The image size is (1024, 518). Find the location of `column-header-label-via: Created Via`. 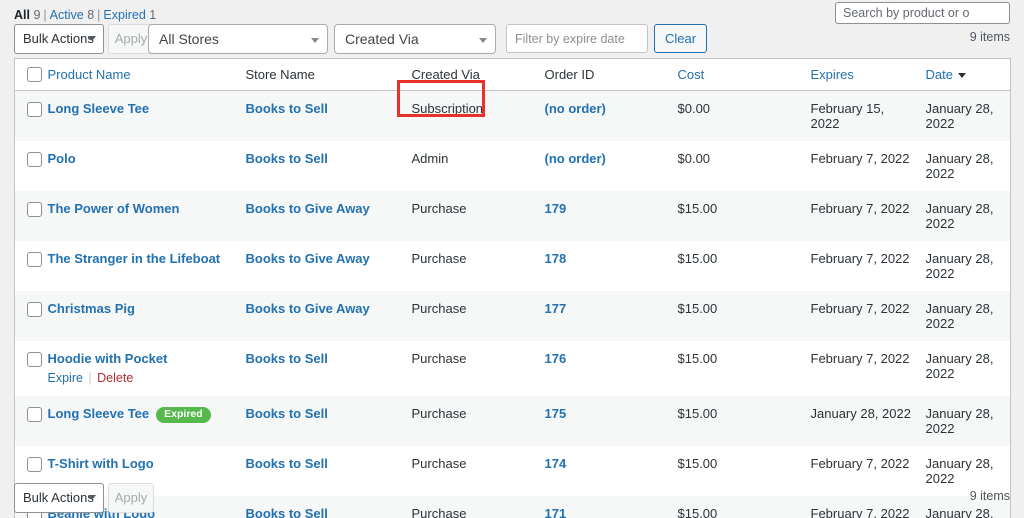

column-header-label-via: Created Via is located at coordinates (445, 74).